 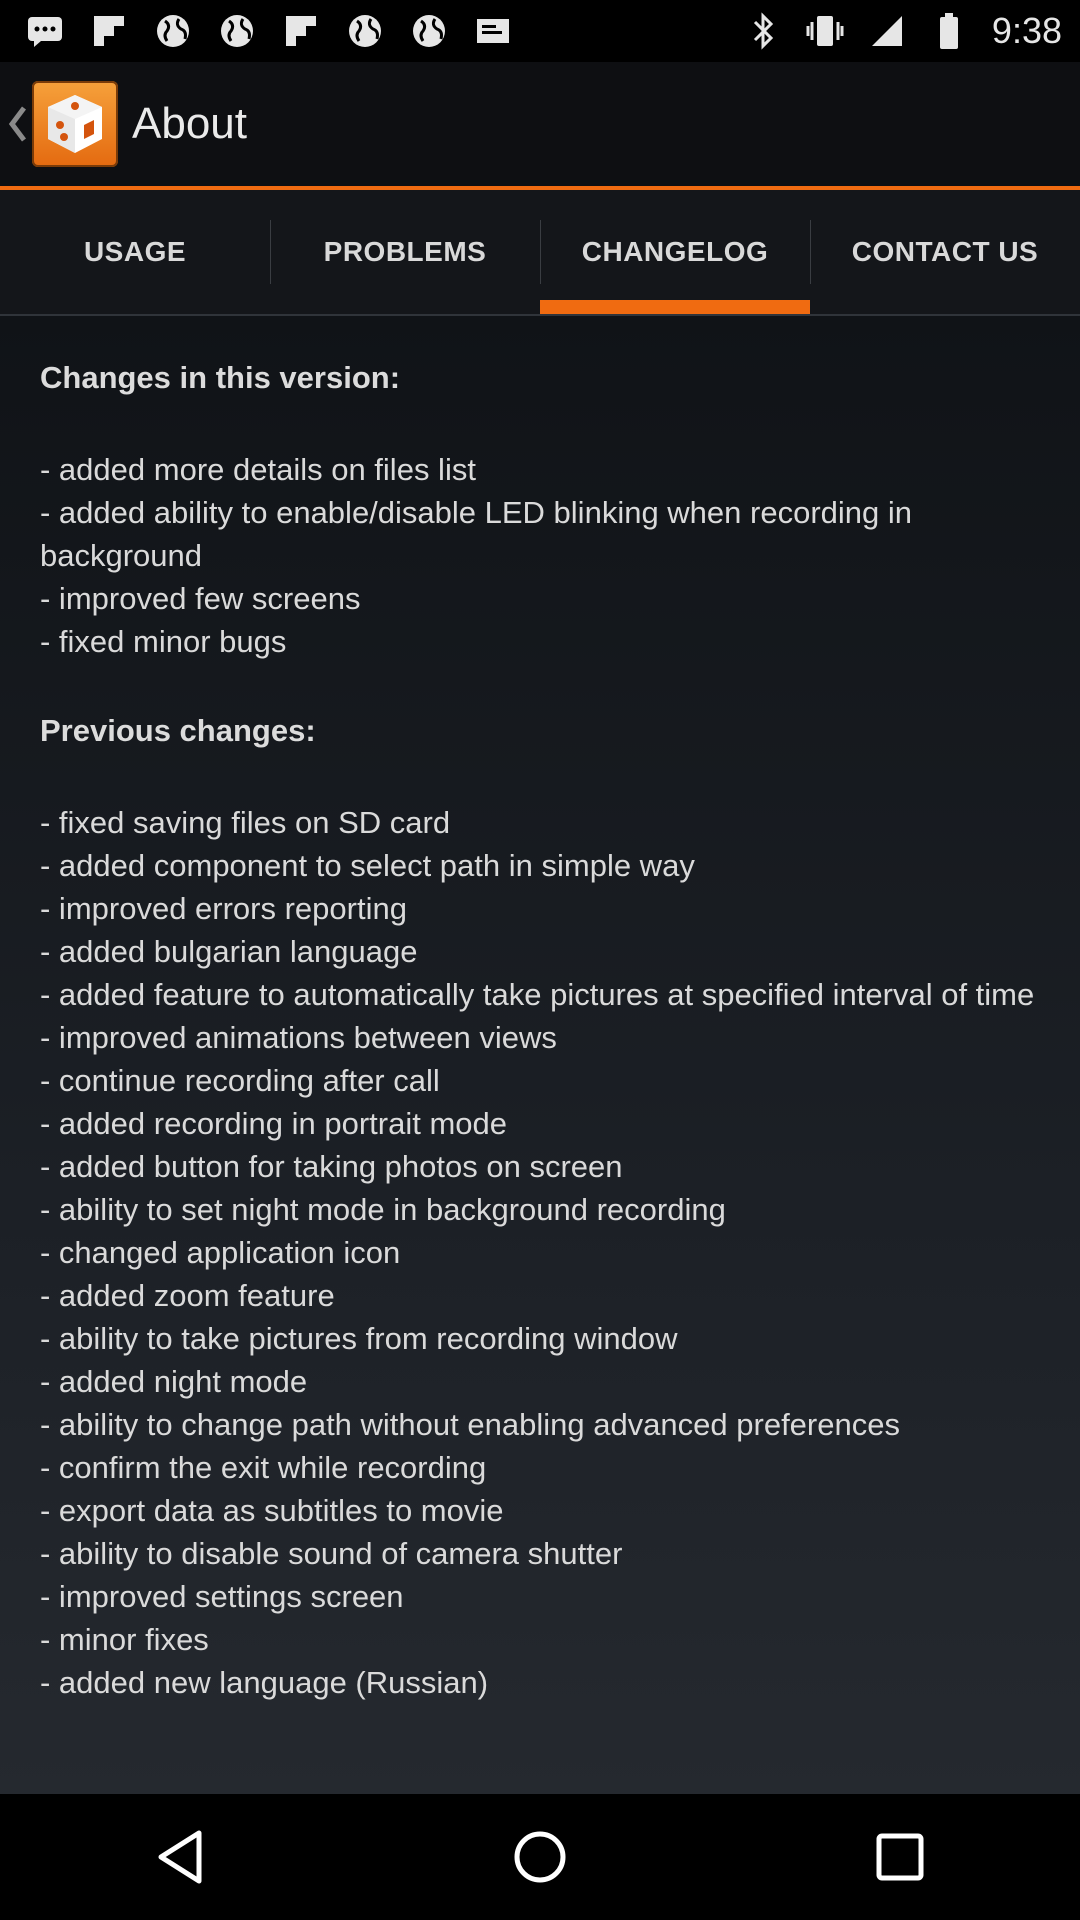 I want to click on tab-usage: USAGE, so click(x=135, y=252).